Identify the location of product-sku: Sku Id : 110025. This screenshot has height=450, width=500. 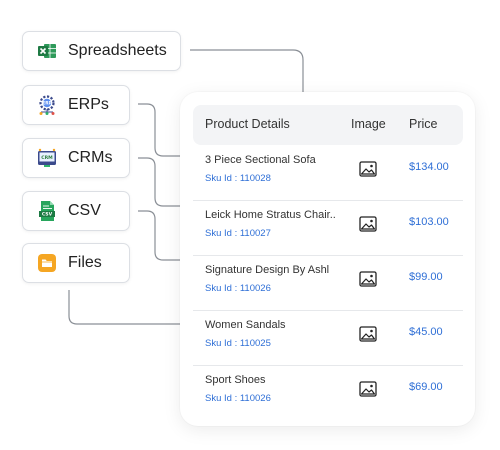
(238, 343).